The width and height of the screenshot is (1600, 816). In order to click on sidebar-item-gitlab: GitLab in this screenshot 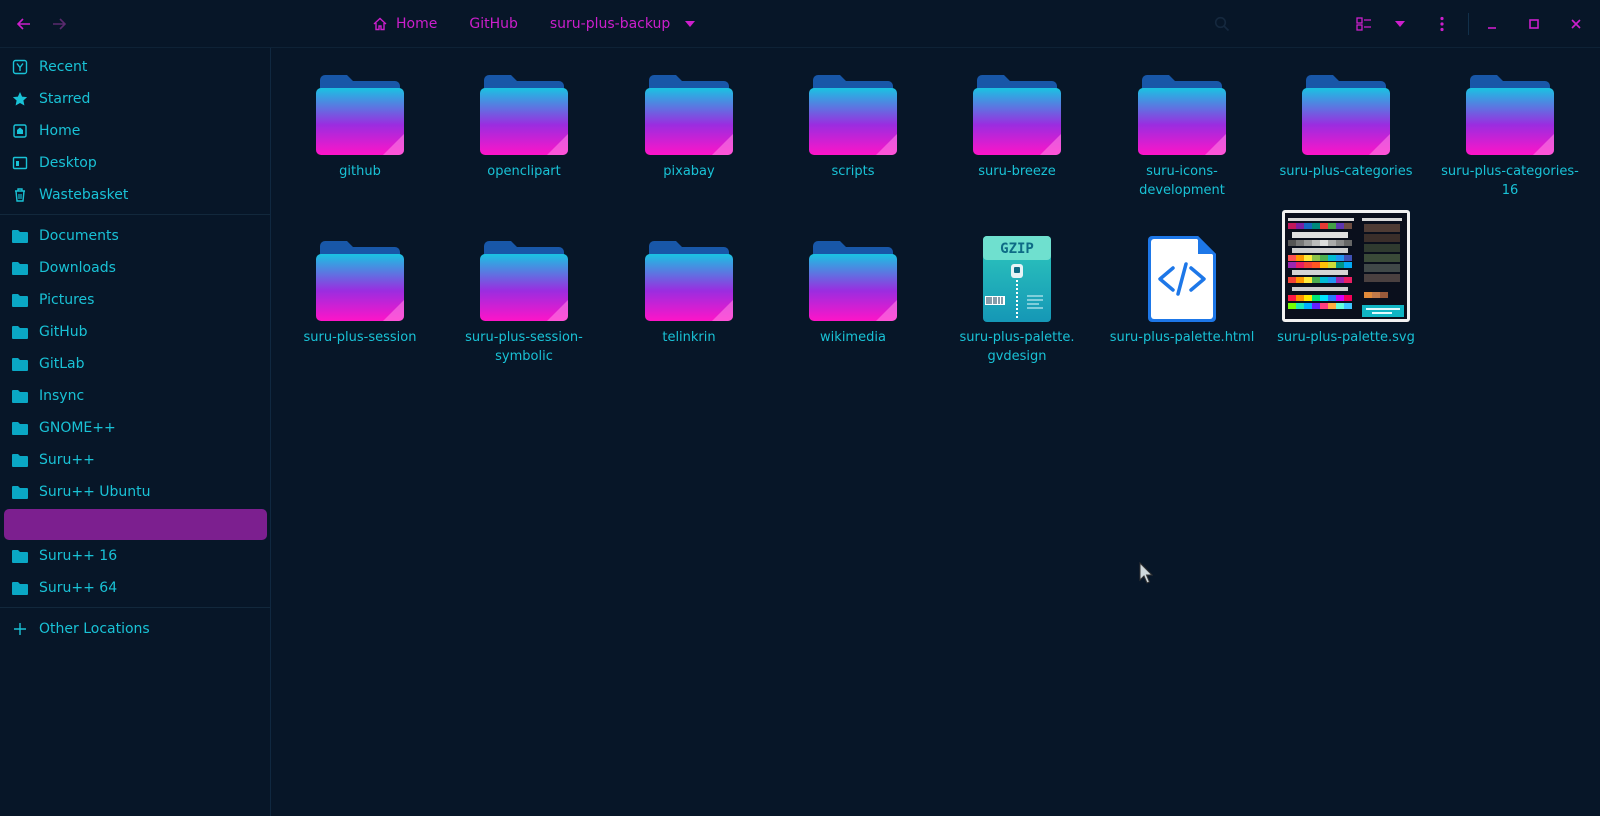, I will do `click(135, 364)`.